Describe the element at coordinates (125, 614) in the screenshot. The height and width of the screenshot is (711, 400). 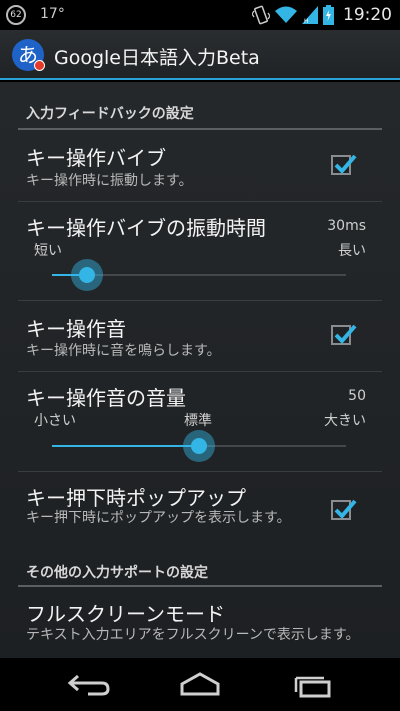
I see `pref-title: フルスクリーンモード` at that location.